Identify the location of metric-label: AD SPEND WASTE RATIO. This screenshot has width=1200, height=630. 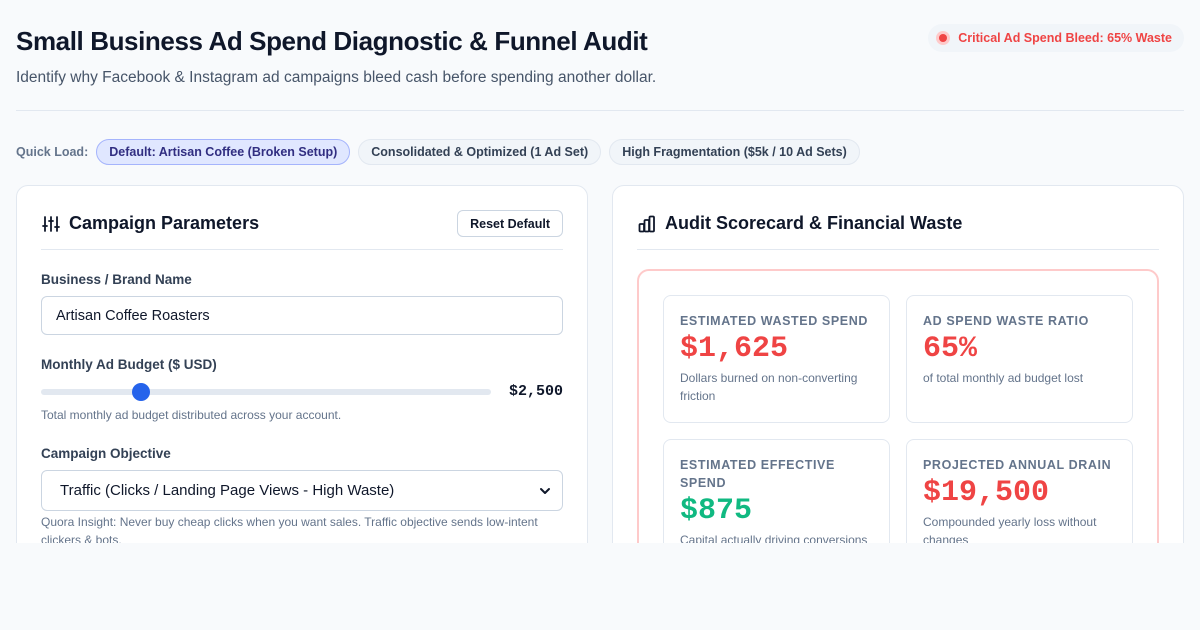
(1006, 321).